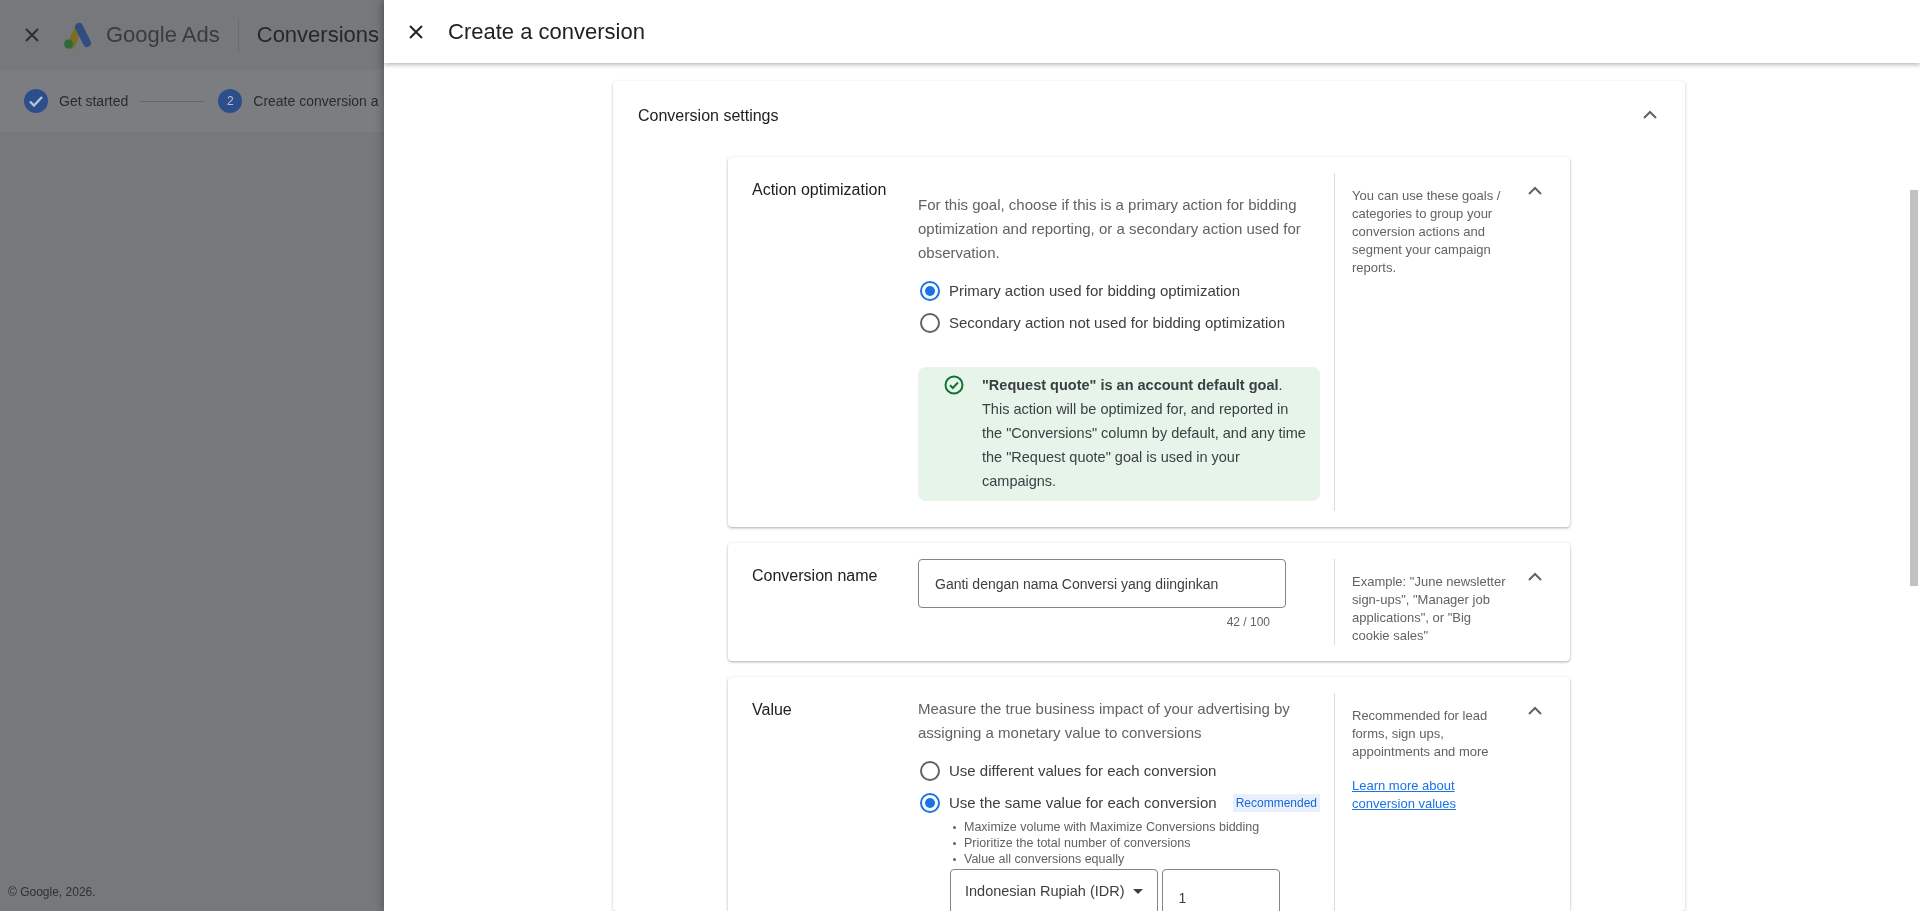 The height and width of the screenshot is (911, 1920). Describe the element at coordinates (1119, 323) in the screenshot. I see `radio-option: Secondary action not used for bidding optimization` at that location.